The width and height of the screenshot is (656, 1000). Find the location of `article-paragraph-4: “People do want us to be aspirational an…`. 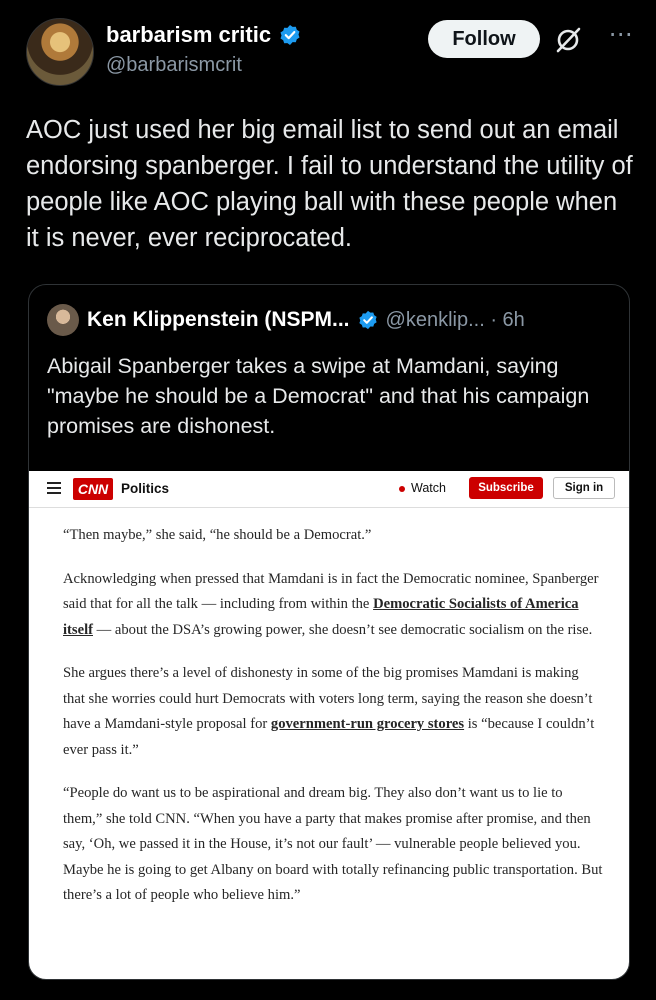

article-paragraph-4: “People do want us to be aspirational an… is located at coordinates (333, 844).